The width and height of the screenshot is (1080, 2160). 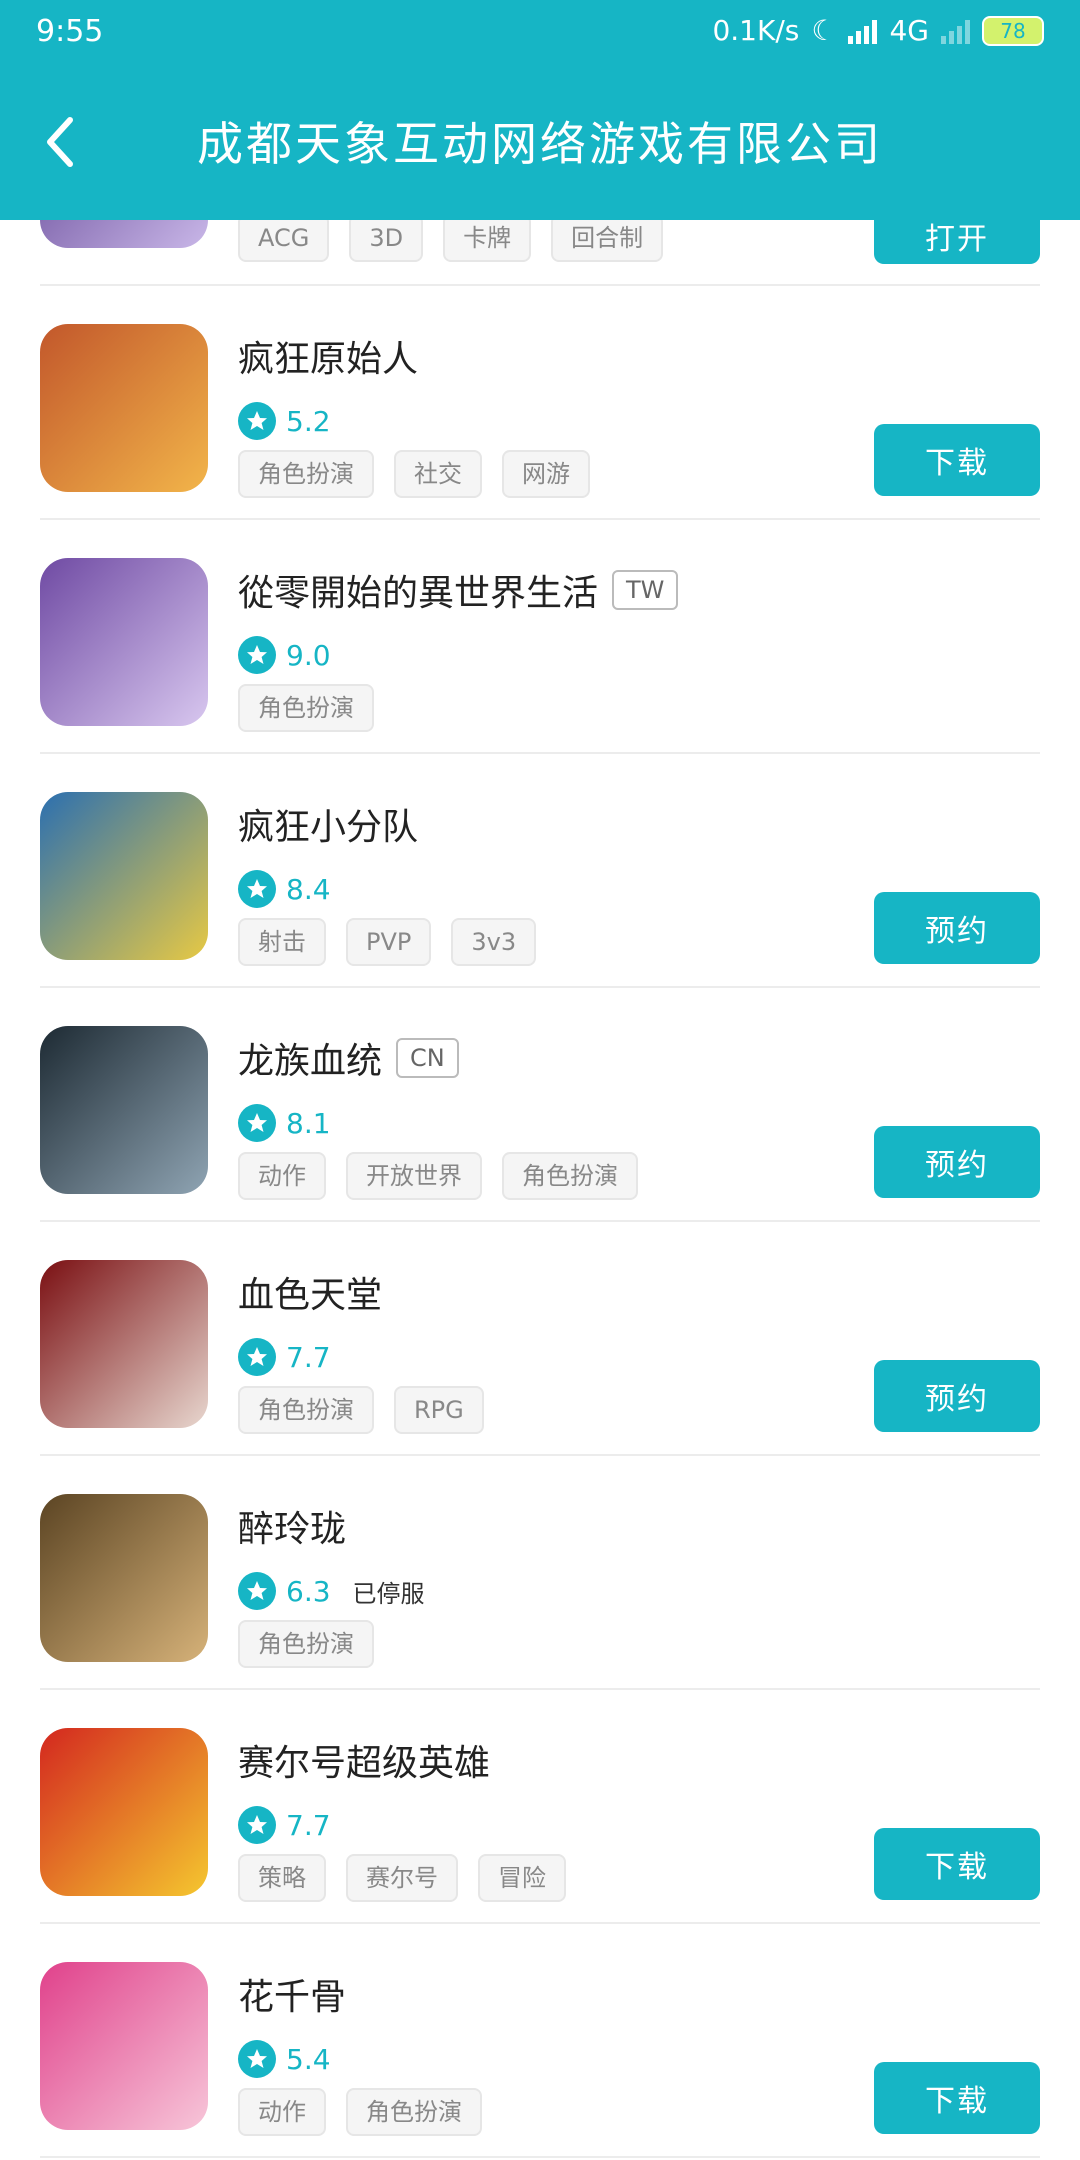 What do you see at coordinates (645, 590) in the screenshot?
I see `region-badge: TW` at bounding box center [645, 590].